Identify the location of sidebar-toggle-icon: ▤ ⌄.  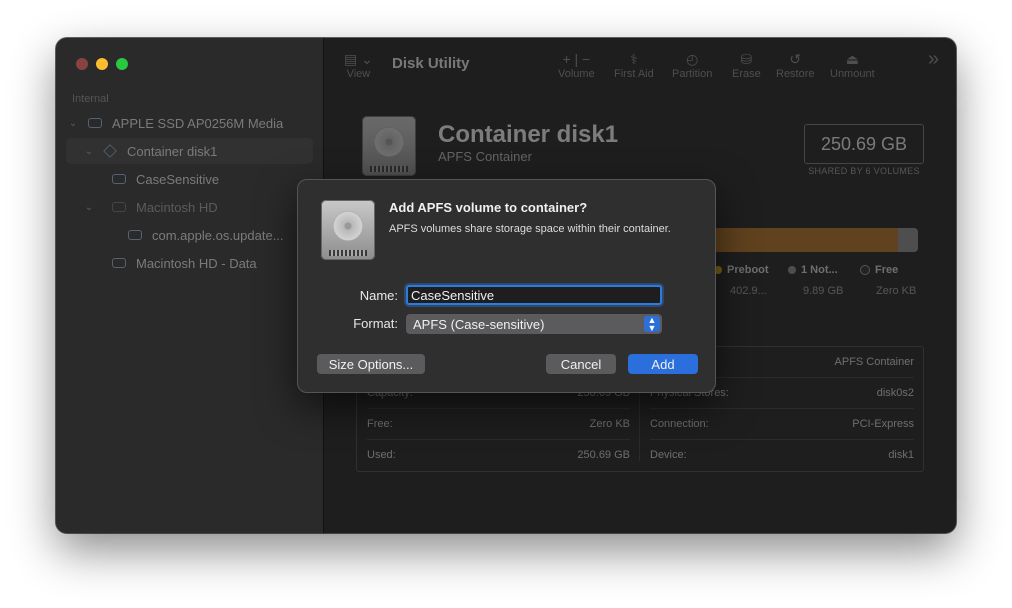
(358, 59).